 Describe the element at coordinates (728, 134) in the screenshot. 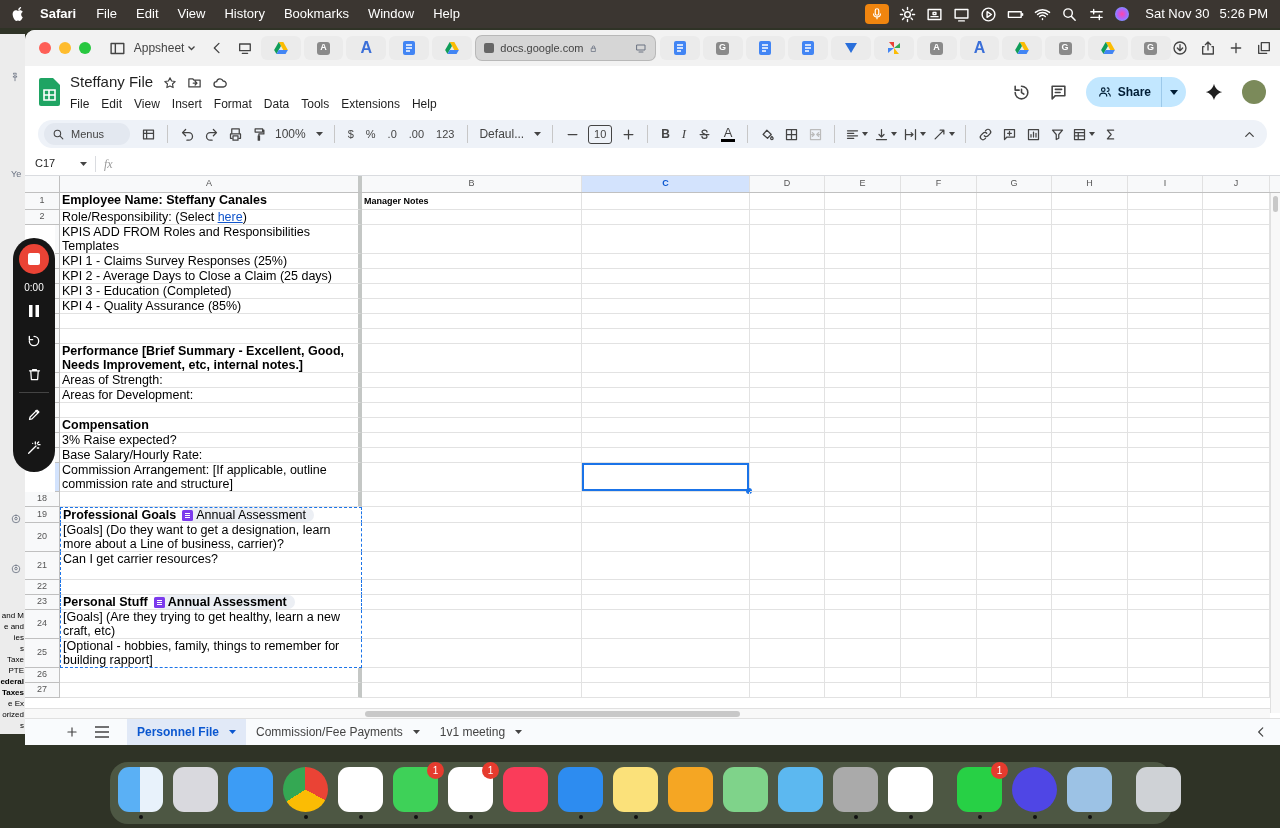

I see `text-color-button: A` at that location.